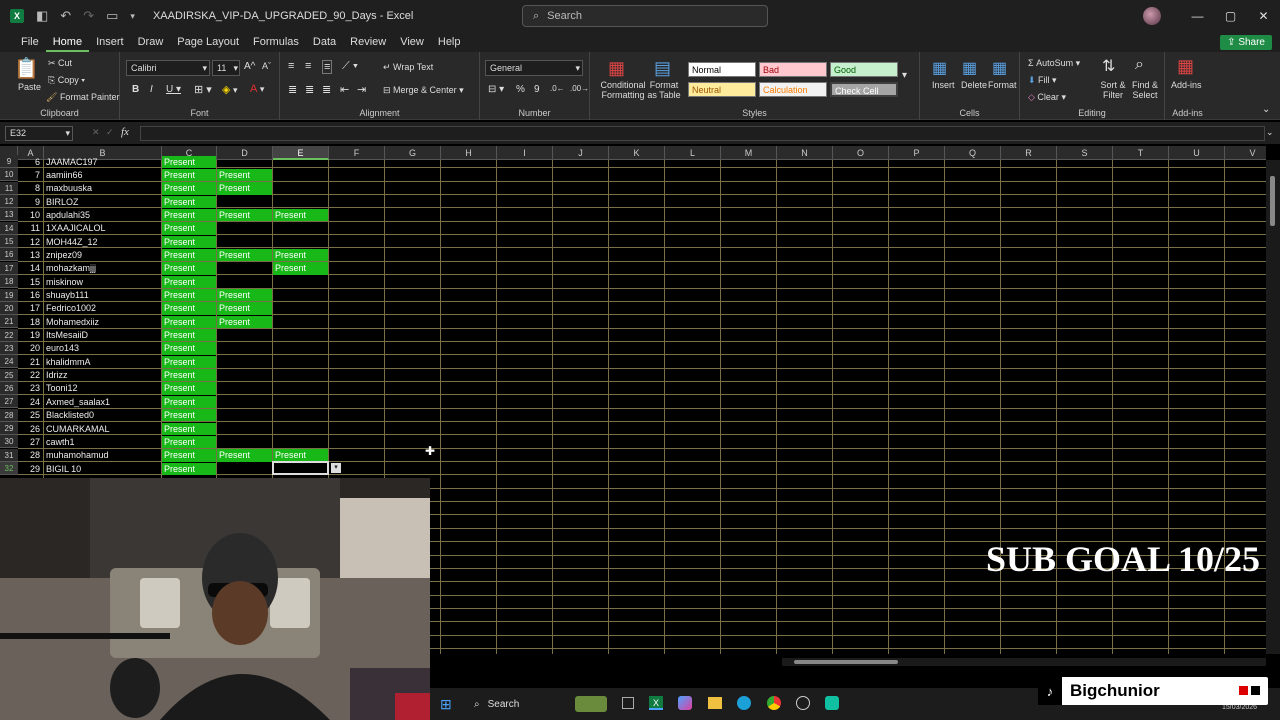 Image resolution: width=1280 pixels, height=720 pixels. What do you see at coordinates (110, 42) in the screenshot?
I see `tab-insert: Insert` at bounding box center [110, 42].